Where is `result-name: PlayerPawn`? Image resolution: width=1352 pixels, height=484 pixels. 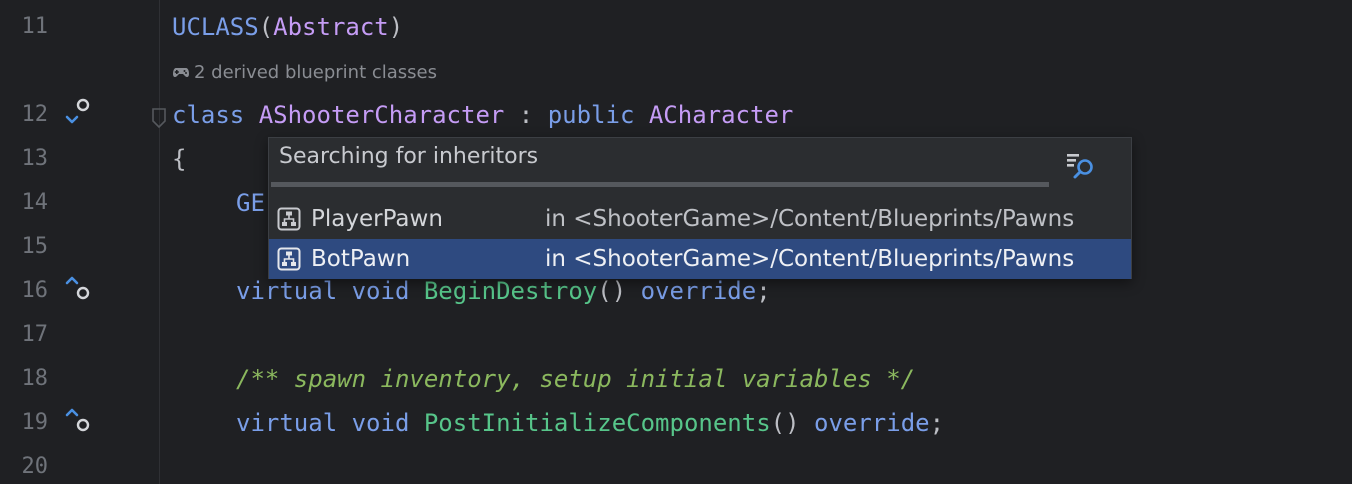 result-name: PlayerPawn is located at coordinates (377, 219).